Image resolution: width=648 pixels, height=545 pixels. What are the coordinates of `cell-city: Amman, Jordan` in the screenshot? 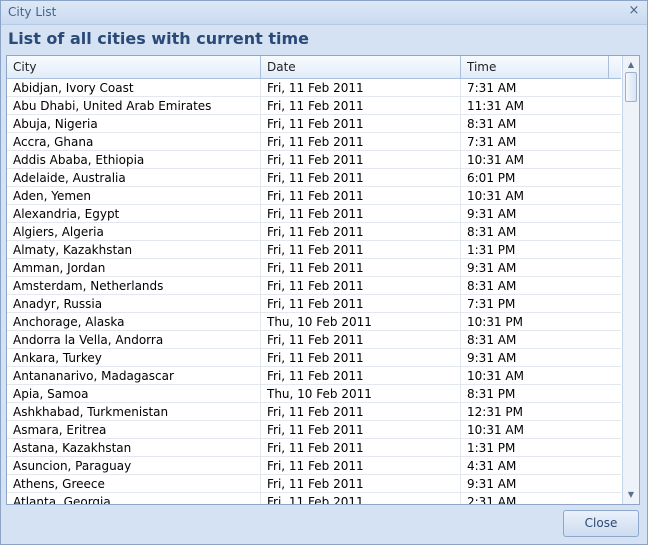 It's located at (134, 268).